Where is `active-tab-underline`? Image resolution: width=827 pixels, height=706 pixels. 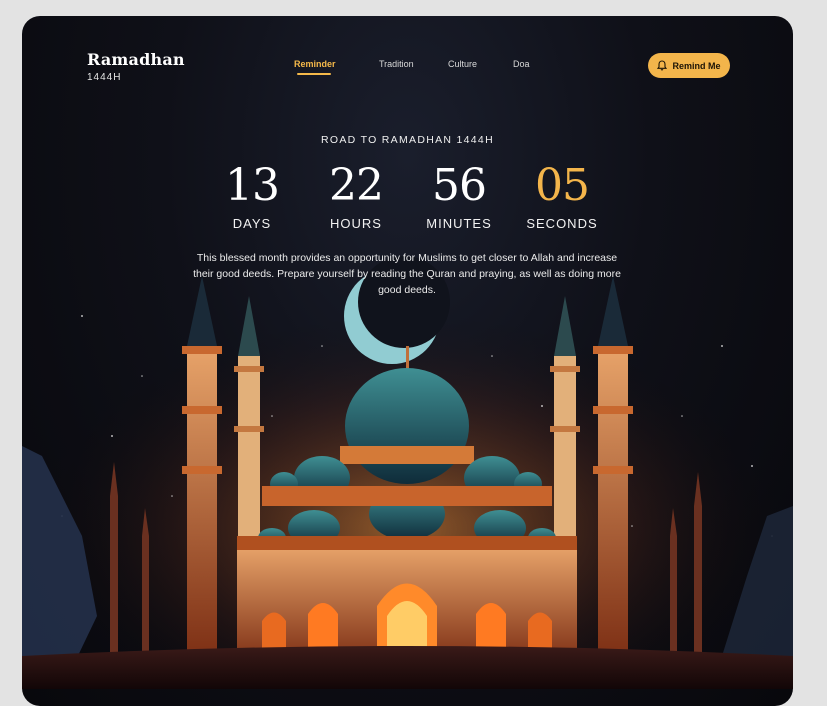
active-tab-underline is located at coordinates (314, 74).